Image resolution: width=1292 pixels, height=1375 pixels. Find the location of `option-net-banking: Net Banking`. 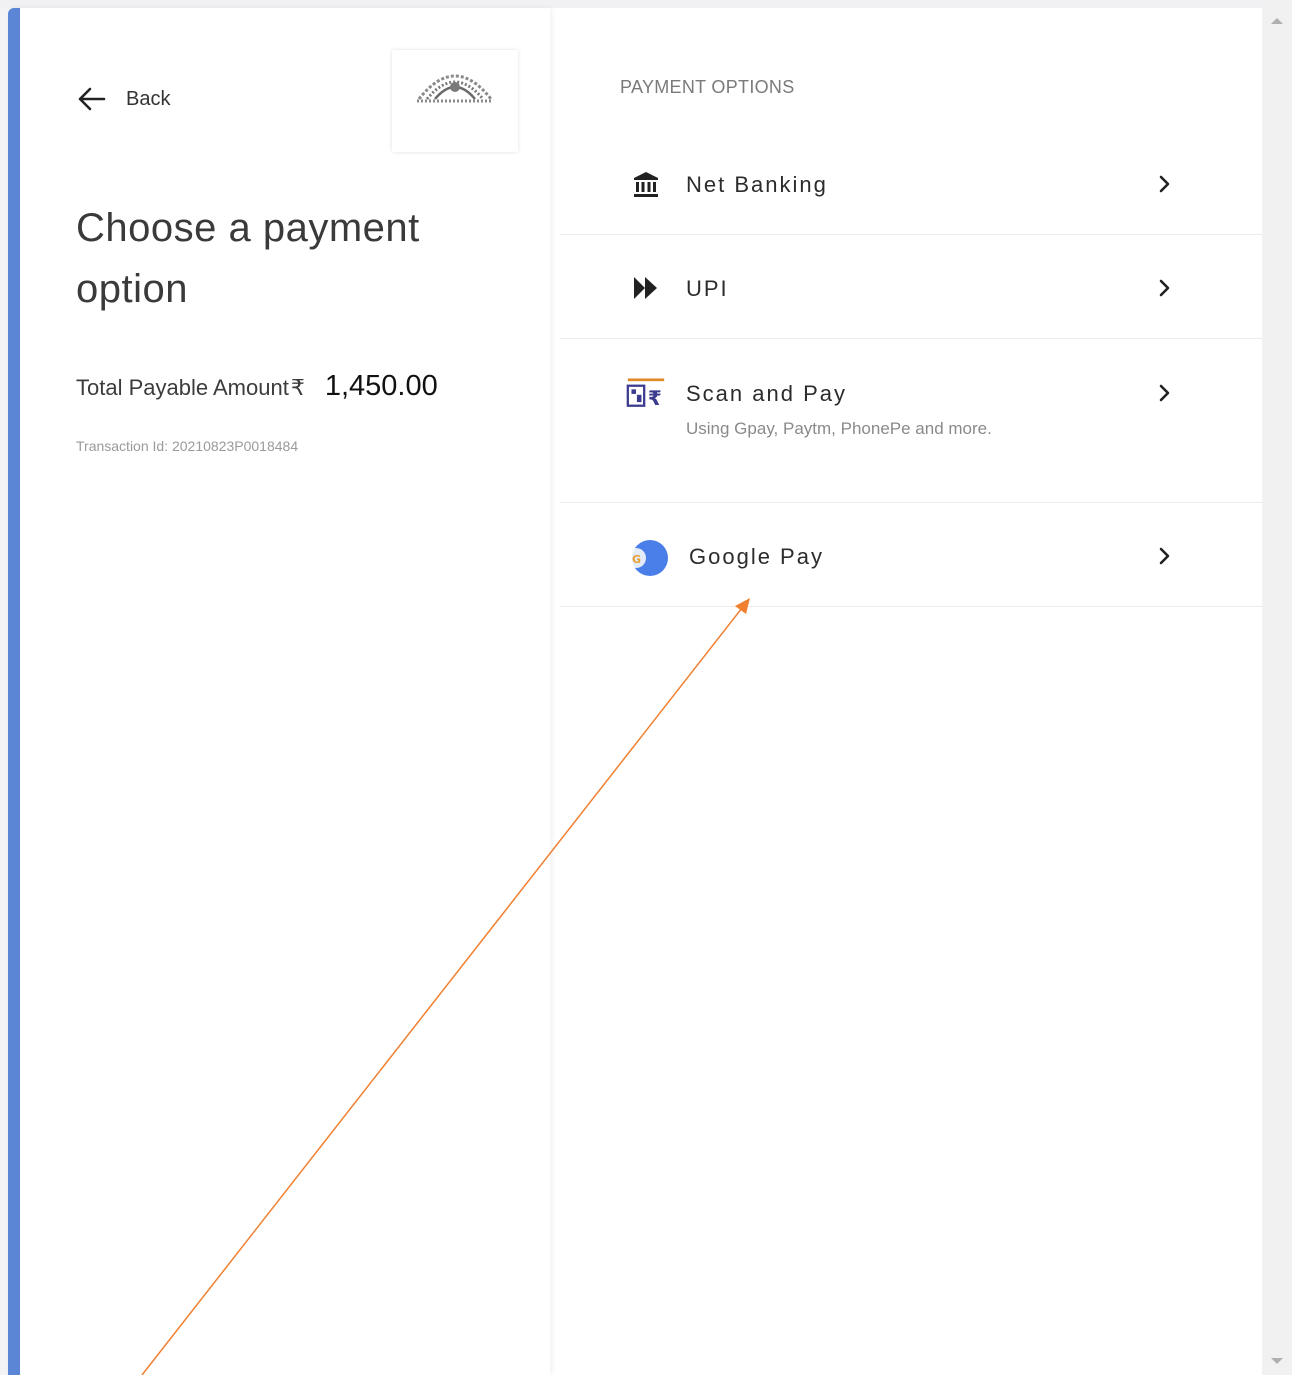

option-net-banking: Net Banking is located at coordinates (911, 182).